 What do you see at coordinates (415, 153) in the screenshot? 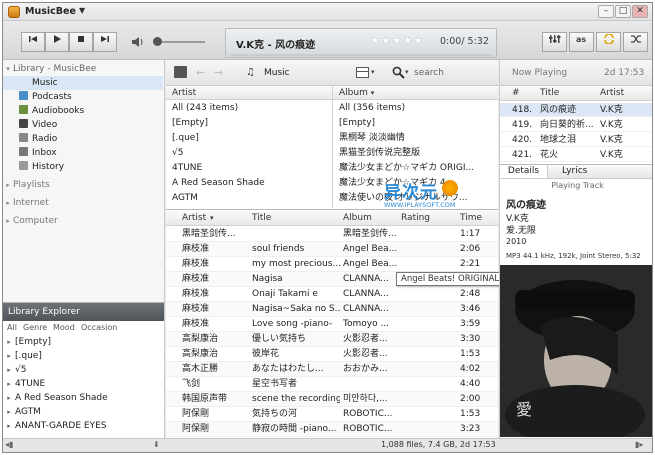
I see `list-item: 黑猫圣剑传说完整版` at bounding box center [415, 153].